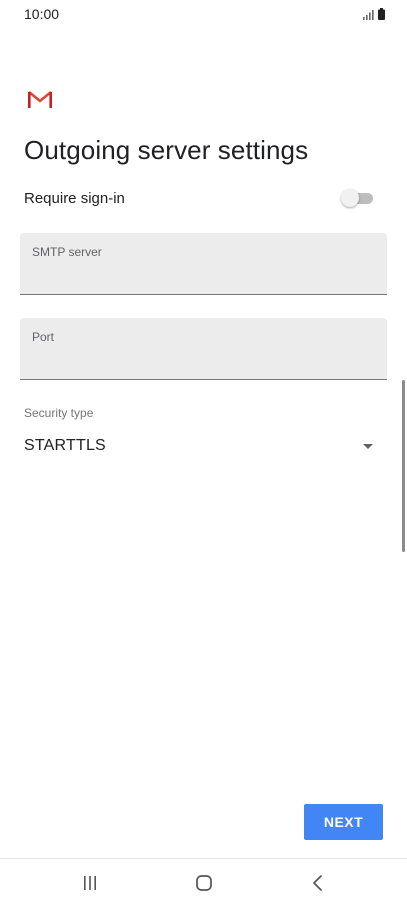 Image resolution: width=407 pixels, height=907 pixels. I want to click on security-type-dropdown: STARTTLS, so click(198, 446).